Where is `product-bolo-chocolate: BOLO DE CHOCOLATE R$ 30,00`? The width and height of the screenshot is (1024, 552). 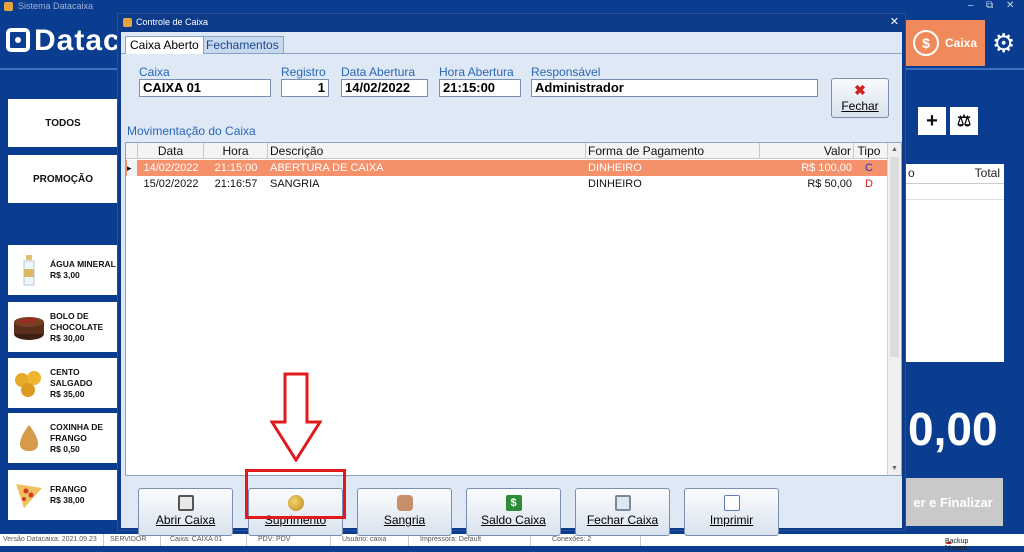
product-bolo-chocolate: BOLO DE CHOCOLATE R$ 30,00 is located at coordinates (63, 327).